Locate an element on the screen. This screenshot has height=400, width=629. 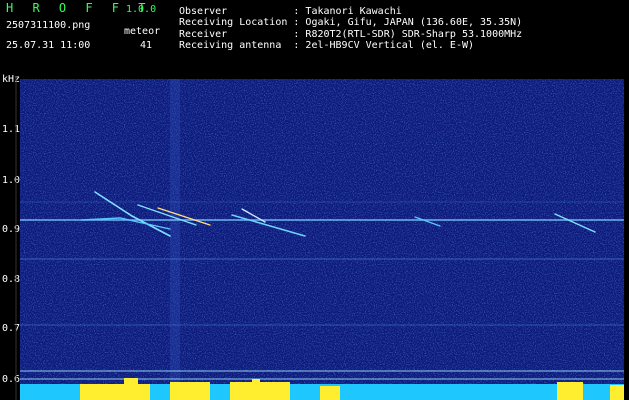
date-time: 25.07.31 11:00 is located at coordinates (48, 45).